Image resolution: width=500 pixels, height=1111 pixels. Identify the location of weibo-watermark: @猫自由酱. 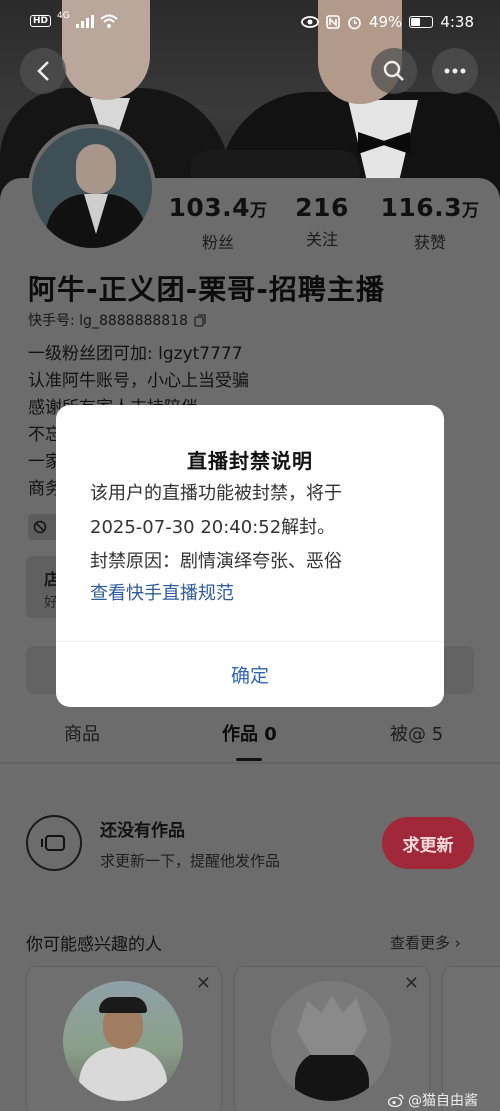
(433, 1100).